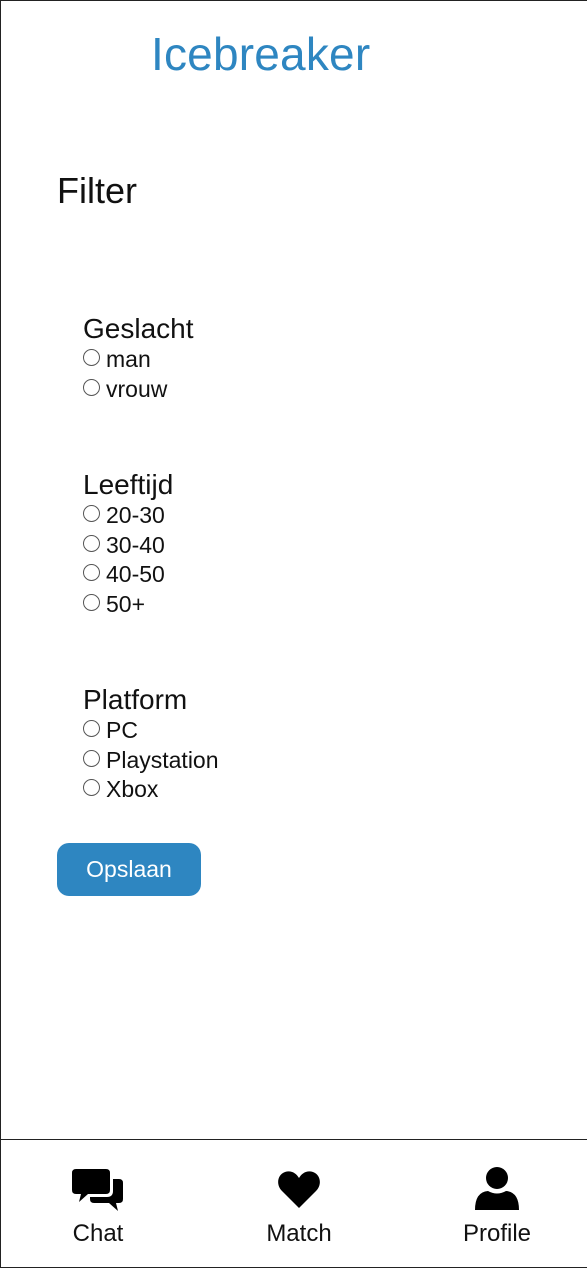 Image resolution: width=588 pixels, height=1268 pixels. What do you see at coordinates (138, 328) in the screenshot?
I see `filter-group-title: Geslacht` at bounding box center [138, 328].